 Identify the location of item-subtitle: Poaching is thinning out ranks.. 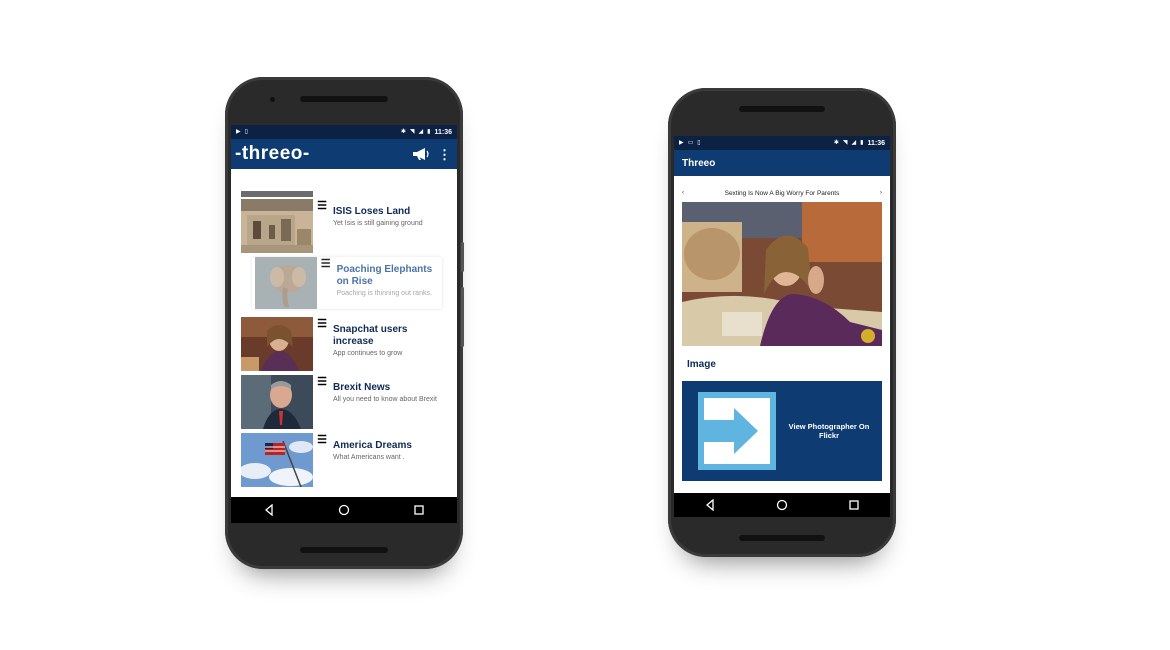
(384, 293).